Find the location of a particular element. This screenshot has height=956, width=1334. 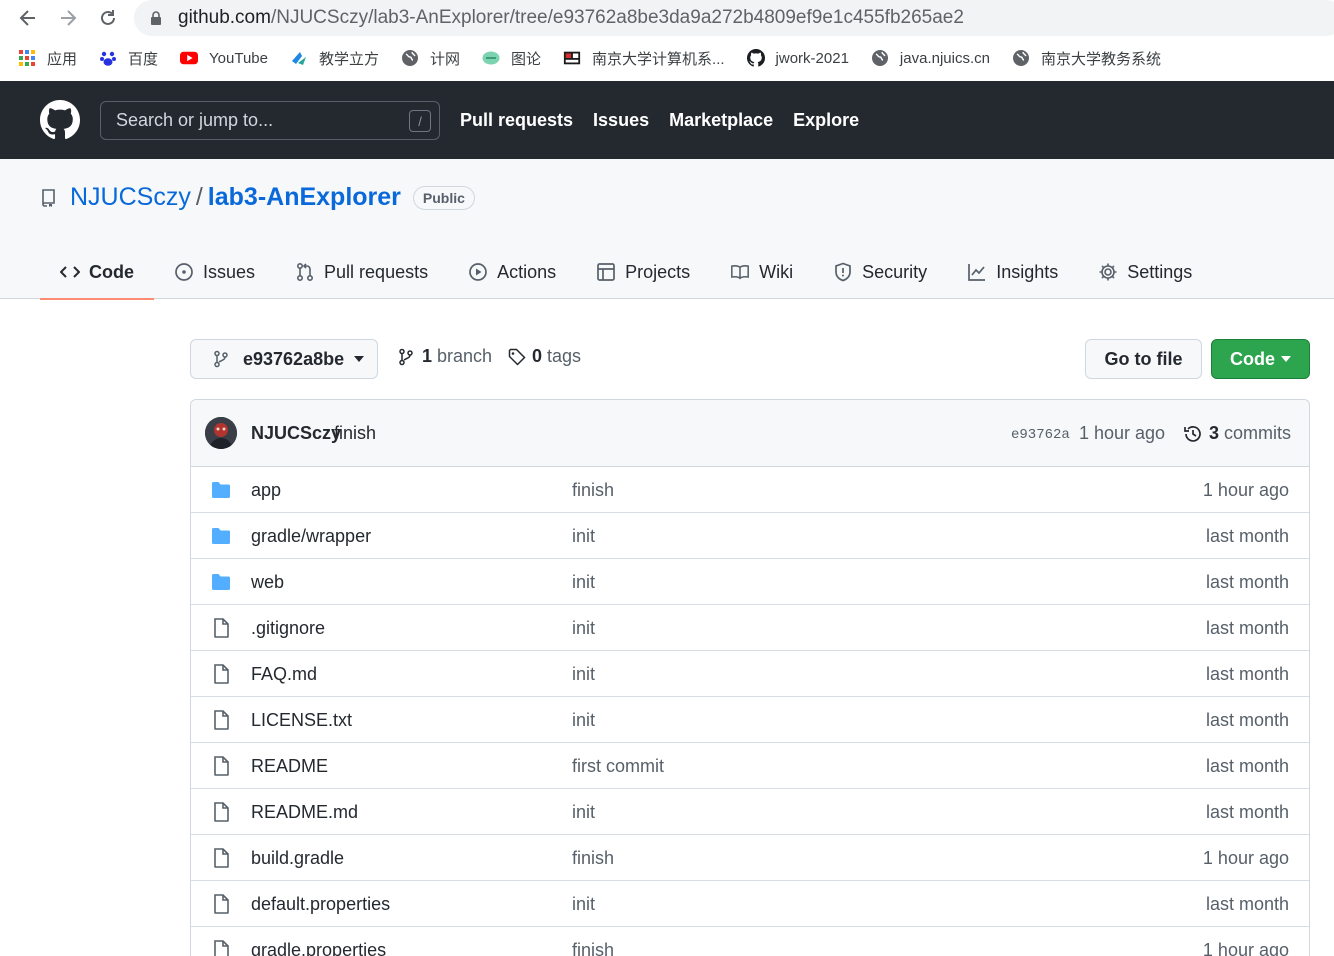

forward-arrow-icon is located at coordinates (69, 18).